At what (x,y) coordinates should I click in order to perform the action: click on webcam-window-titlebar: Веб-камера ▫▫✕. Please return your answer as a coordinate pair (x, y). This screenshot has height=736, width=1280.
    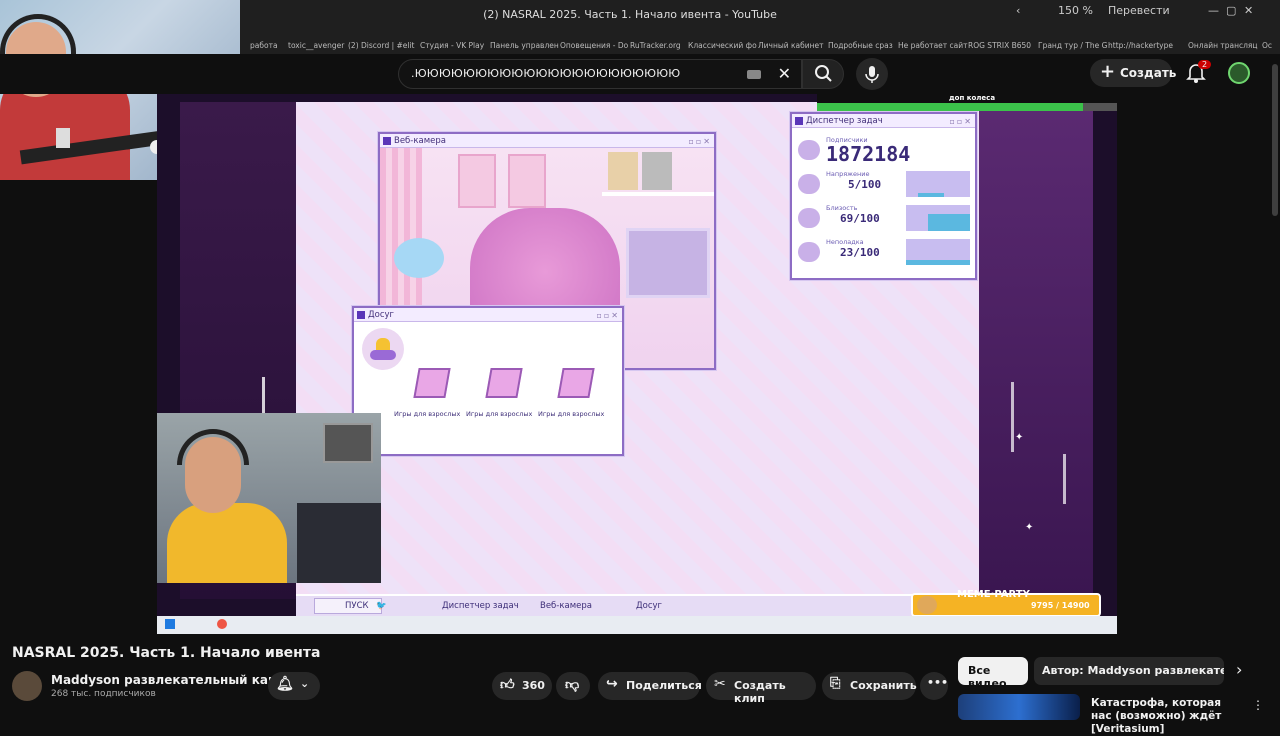
    Looking at the image, I should click on (547, 141).